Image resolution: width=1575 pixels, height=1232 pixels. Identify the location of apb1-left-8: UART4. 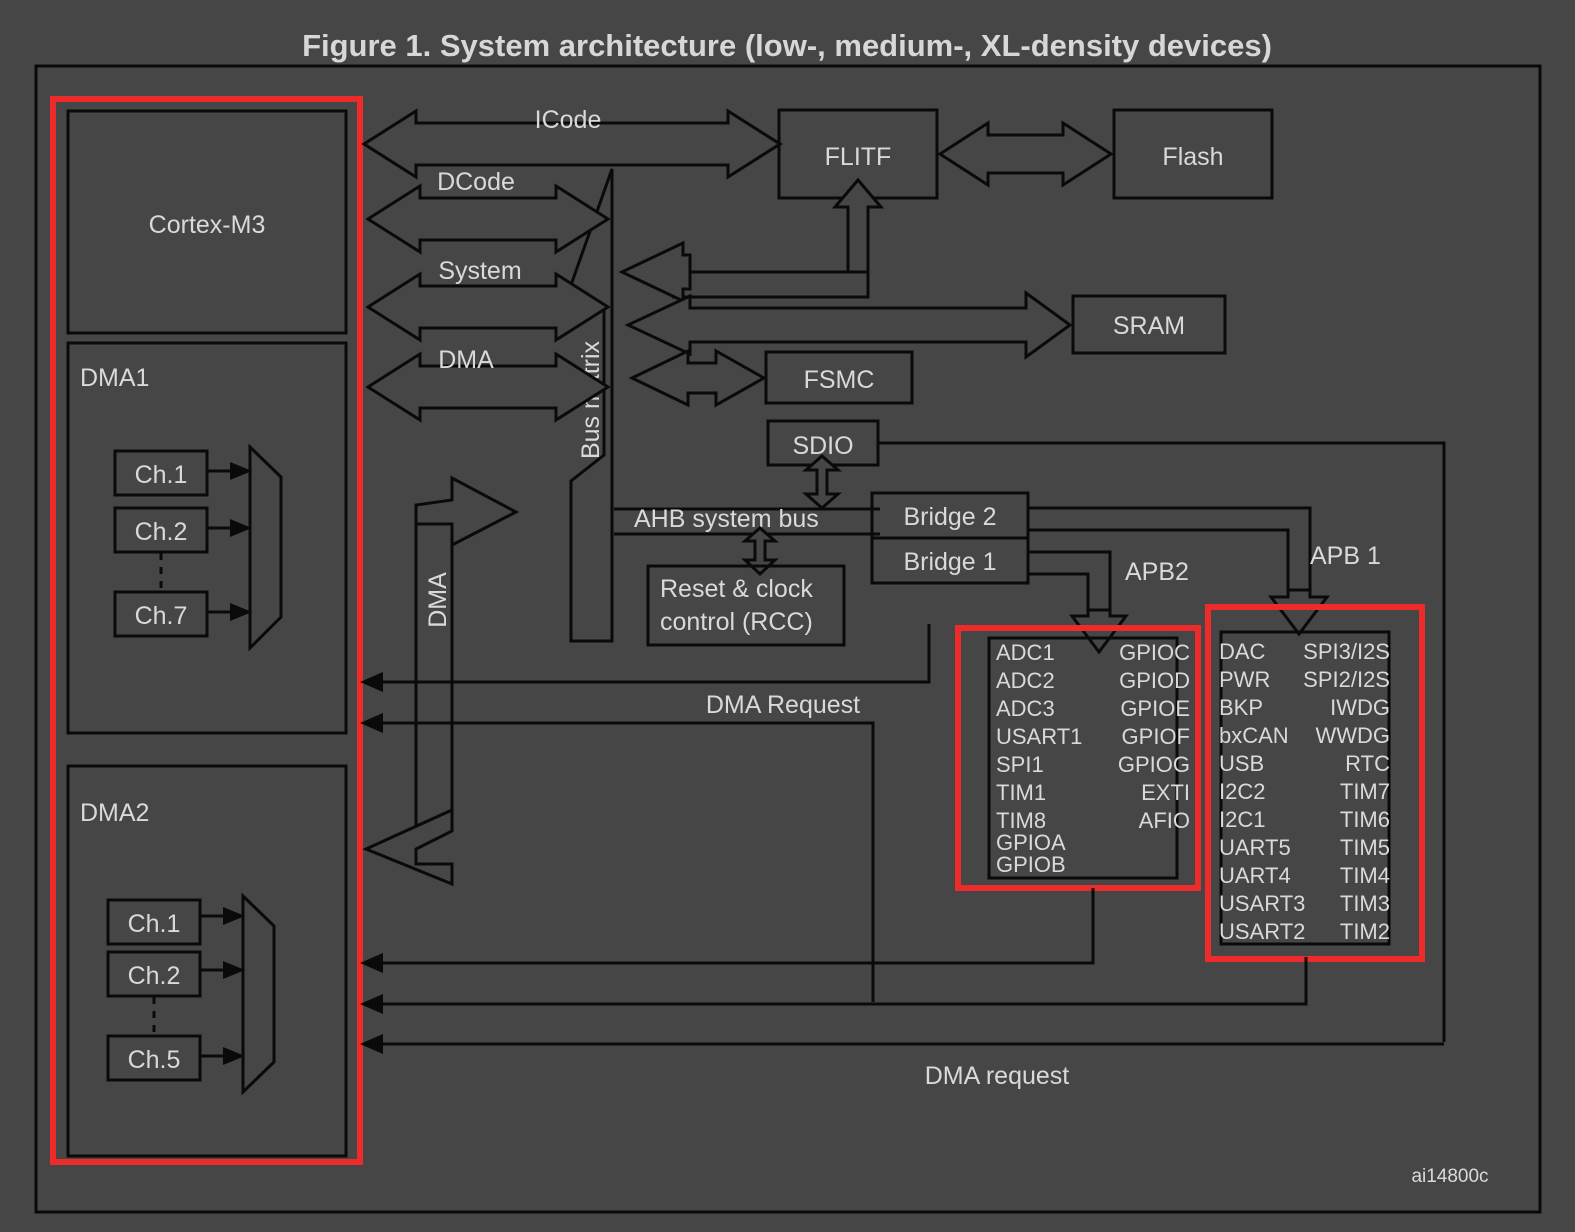
(1255, 875).